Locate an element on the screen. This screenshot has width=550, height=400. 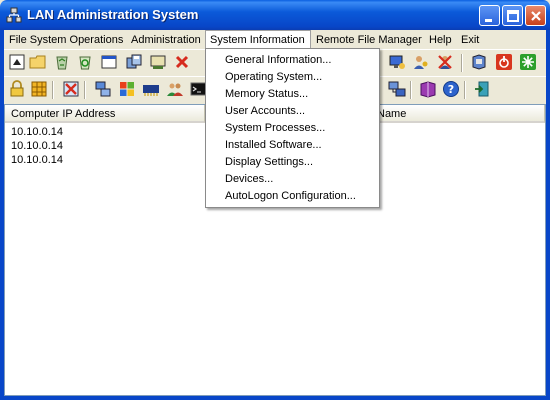
window-frame-right is located at coordinates (548, 215).